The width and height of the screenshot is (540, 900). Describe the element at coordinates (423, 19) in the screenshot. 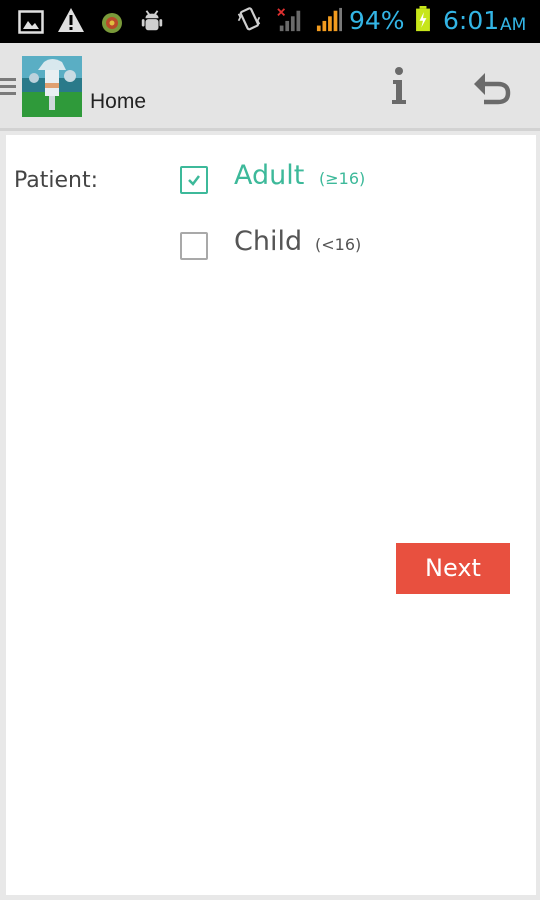

I see `battery-charging-icon` at that location.